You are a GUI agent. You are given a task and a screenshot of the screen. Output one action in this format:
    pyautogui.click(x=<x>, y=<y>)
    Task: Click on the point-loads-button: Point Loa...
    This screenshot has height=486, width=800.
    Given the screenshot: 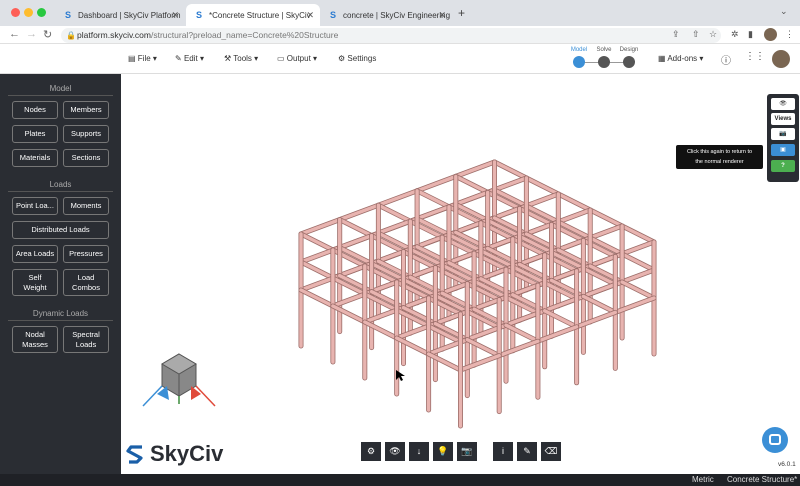 What is the action you would take?
    pyautogui.click(x=35, y=206)
    